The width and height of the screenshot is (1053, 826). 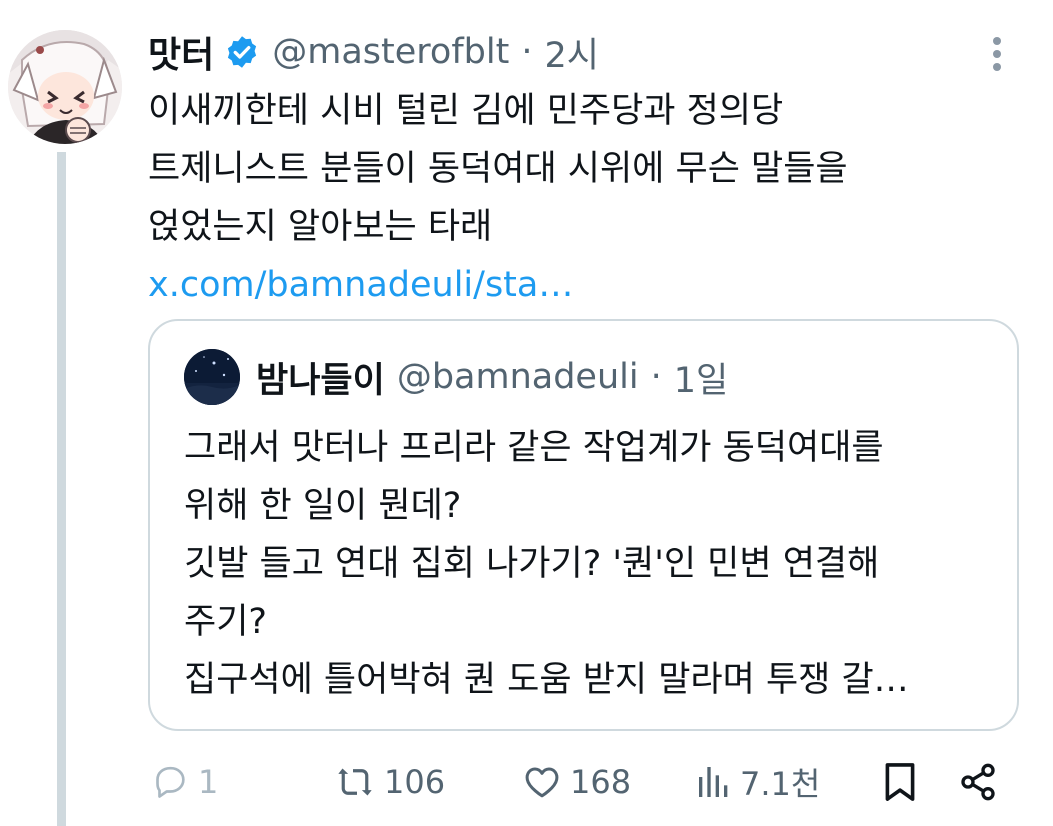 I want to click on quoted-text-line: 주기?, so click(x=225, y=622).